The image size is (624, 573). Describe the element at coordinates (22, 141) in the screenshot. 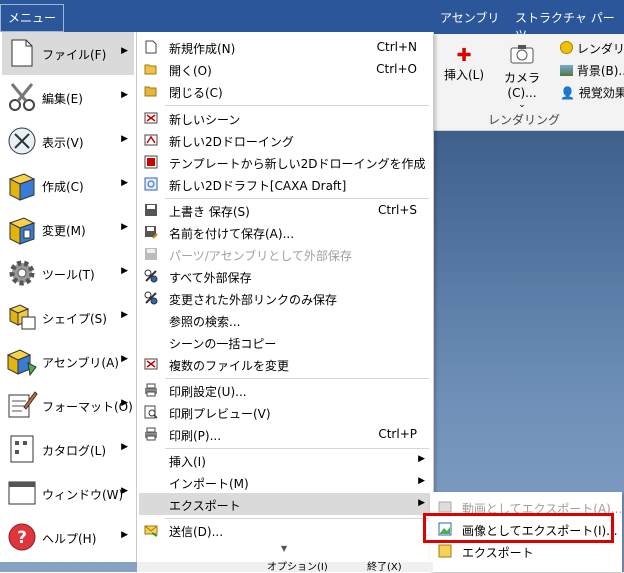

I see `view-icon` at that location.